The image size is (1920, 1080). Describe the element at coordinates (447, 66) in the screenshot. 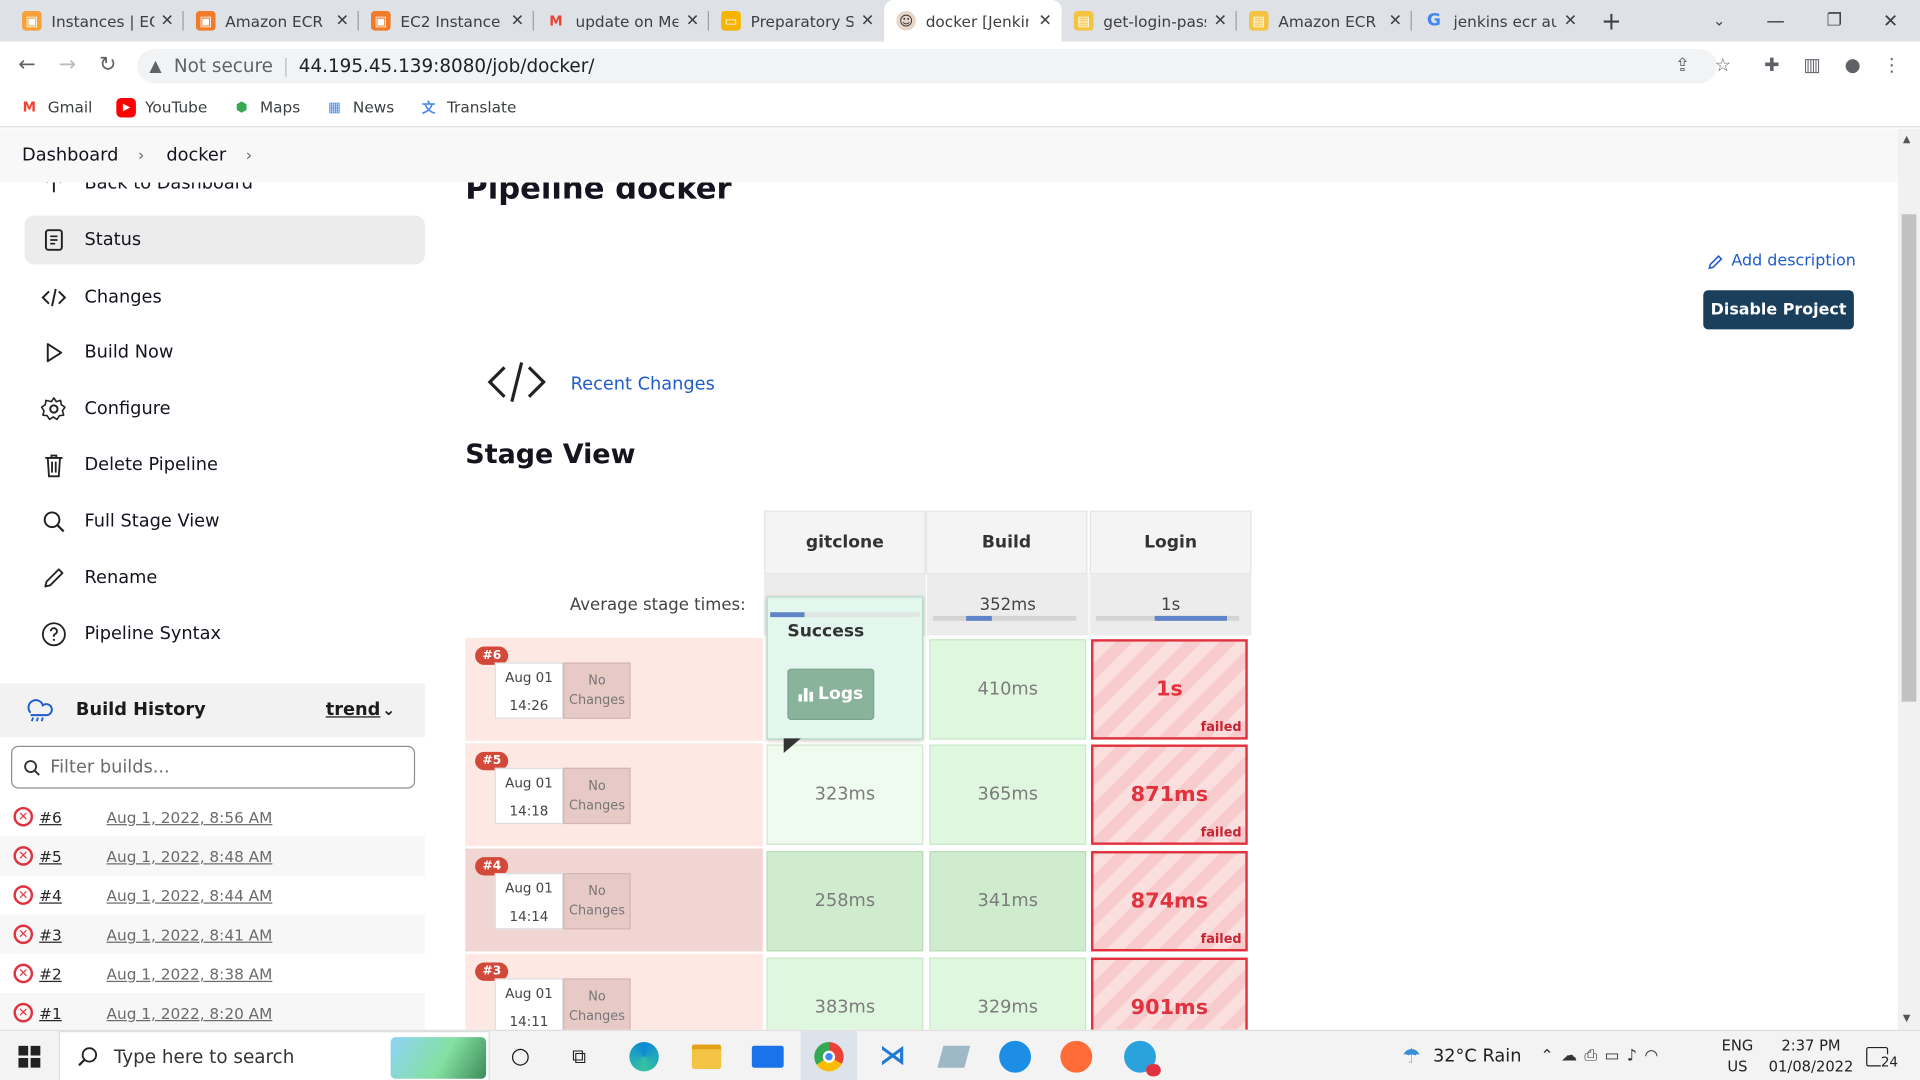

I see `url-text: 44.195.45.139:8080/job/docker/` at that location.